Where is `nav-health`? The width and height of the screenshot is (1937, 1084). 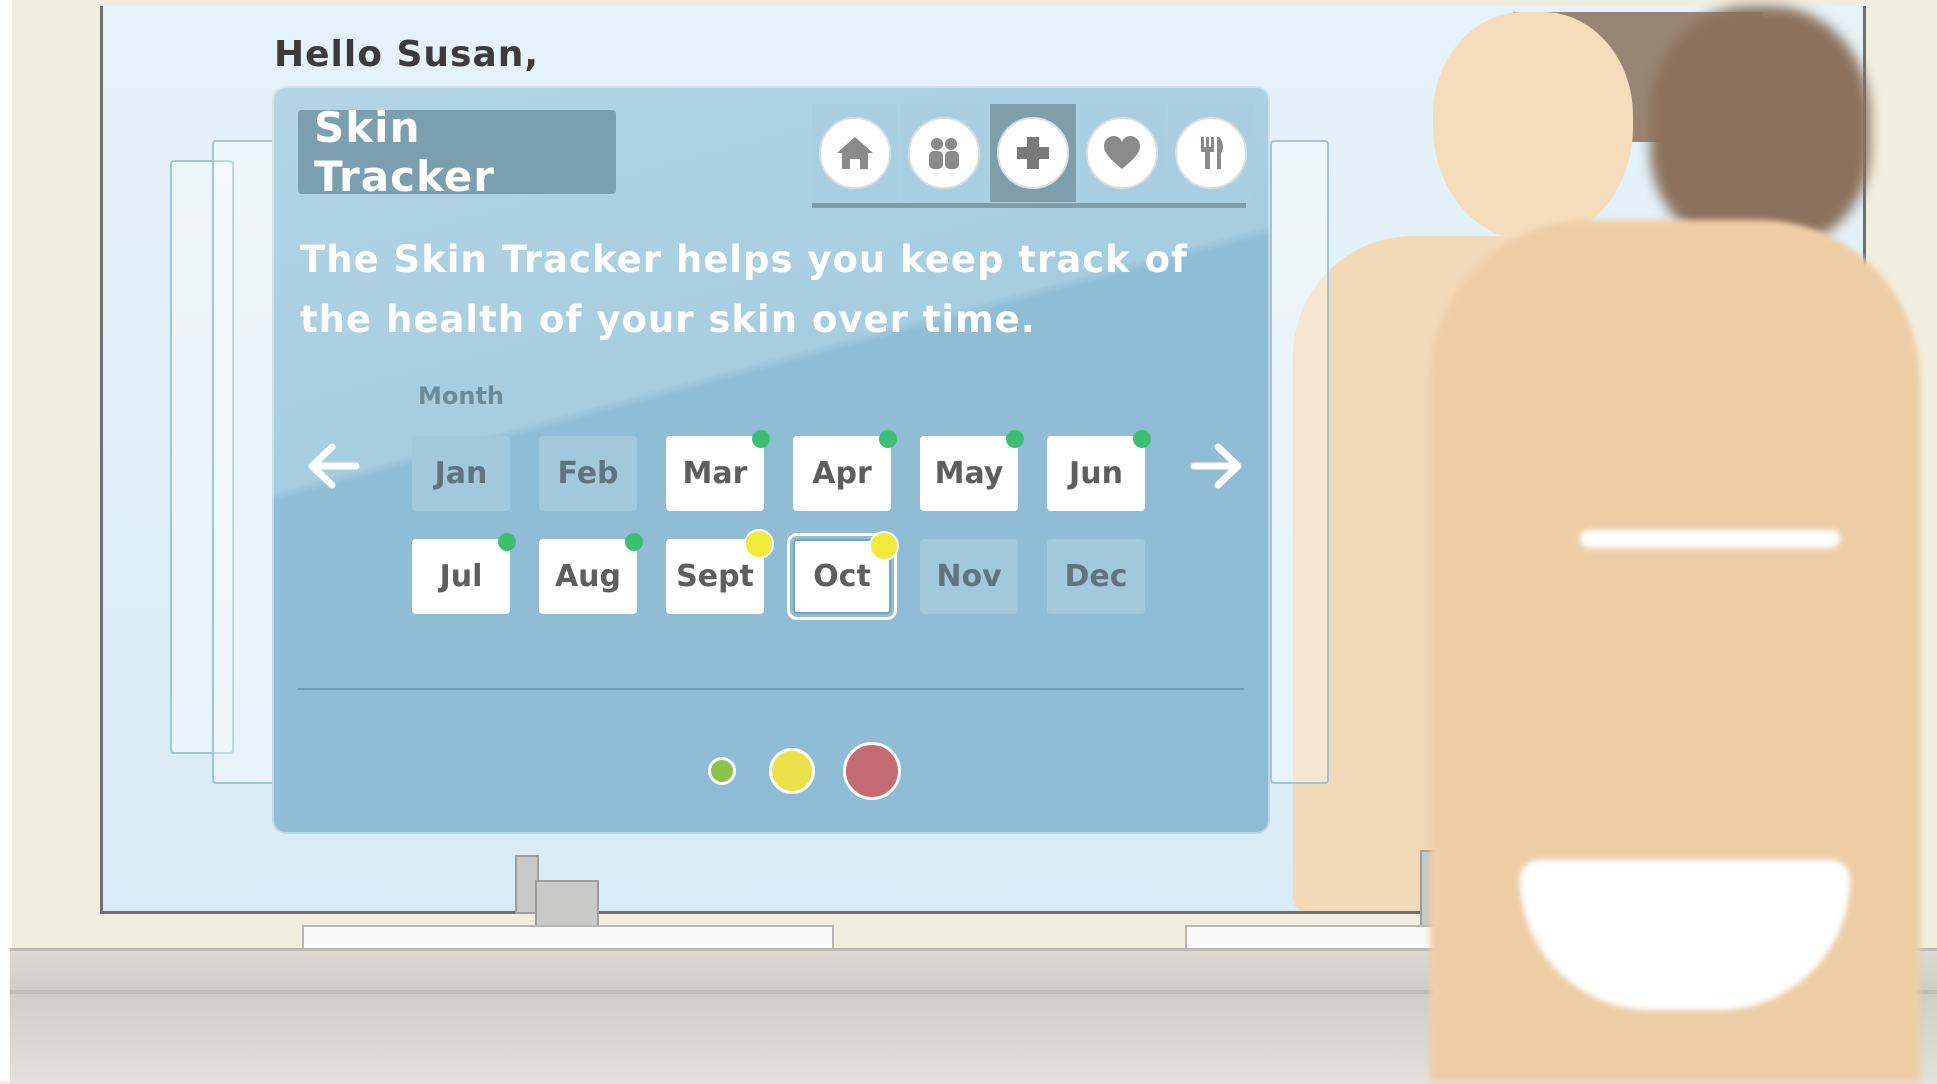
nav-health is located at coordinates (1033, 153).